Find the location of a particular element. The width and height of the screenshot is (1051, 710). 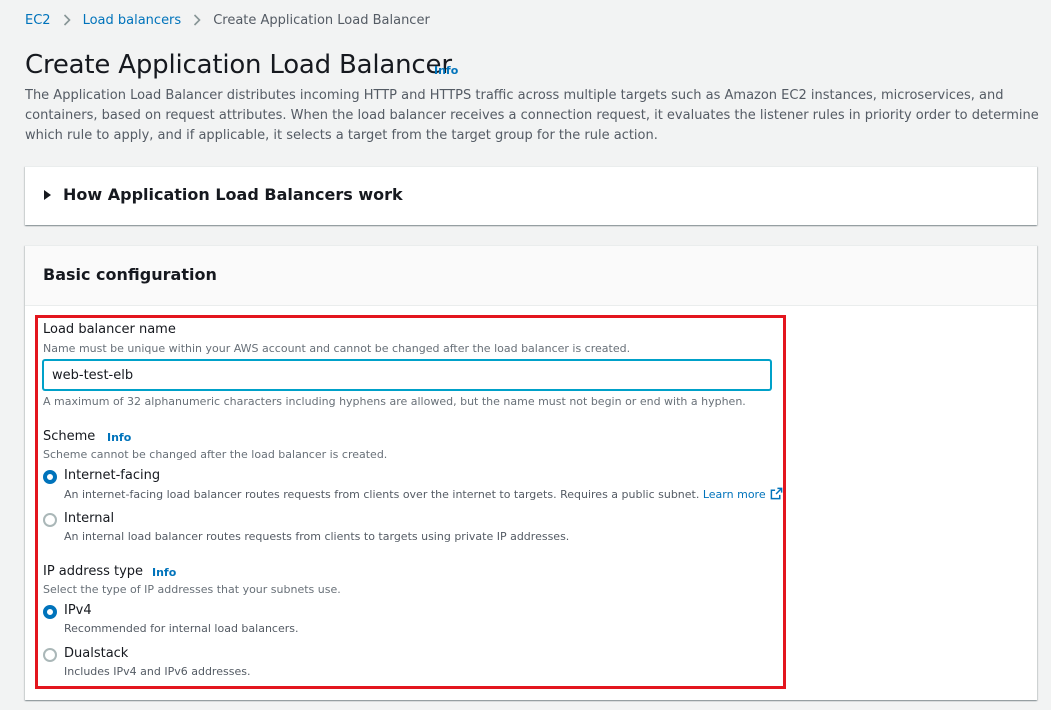

external-link-icon is located at coordinates (776, 493).